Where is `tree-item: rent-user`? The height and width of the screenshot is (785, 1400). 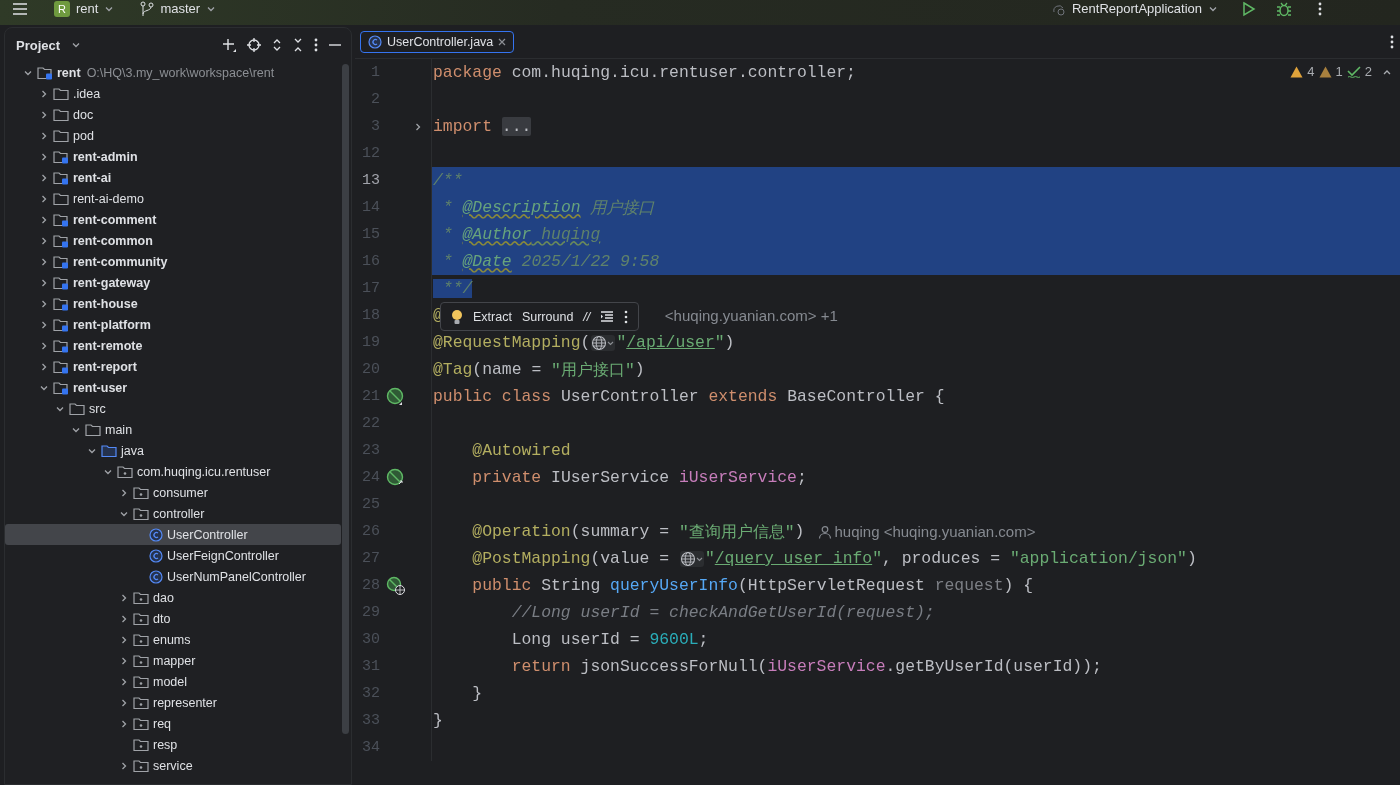
tree-item: rent-user is located at coordinates (173, 387).